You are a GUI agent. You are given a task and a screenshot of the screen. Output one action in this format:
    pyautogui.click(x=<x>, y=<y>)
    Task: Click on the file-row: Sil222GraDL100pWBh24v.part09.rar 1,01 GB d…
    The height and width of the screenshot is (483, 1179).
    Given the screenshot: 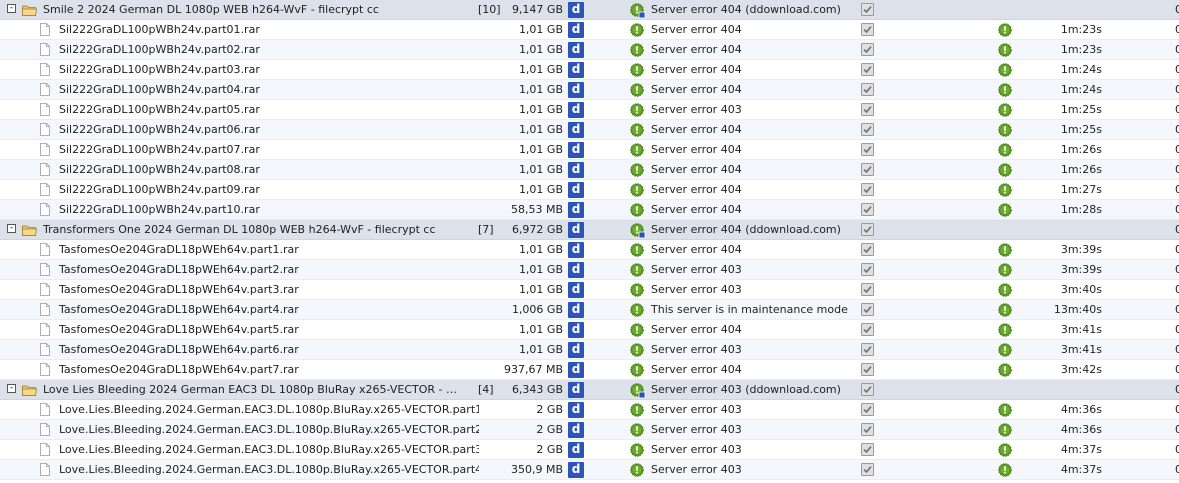 What is the action you would take?
    pyautogui.click(x=589, y=190)
    